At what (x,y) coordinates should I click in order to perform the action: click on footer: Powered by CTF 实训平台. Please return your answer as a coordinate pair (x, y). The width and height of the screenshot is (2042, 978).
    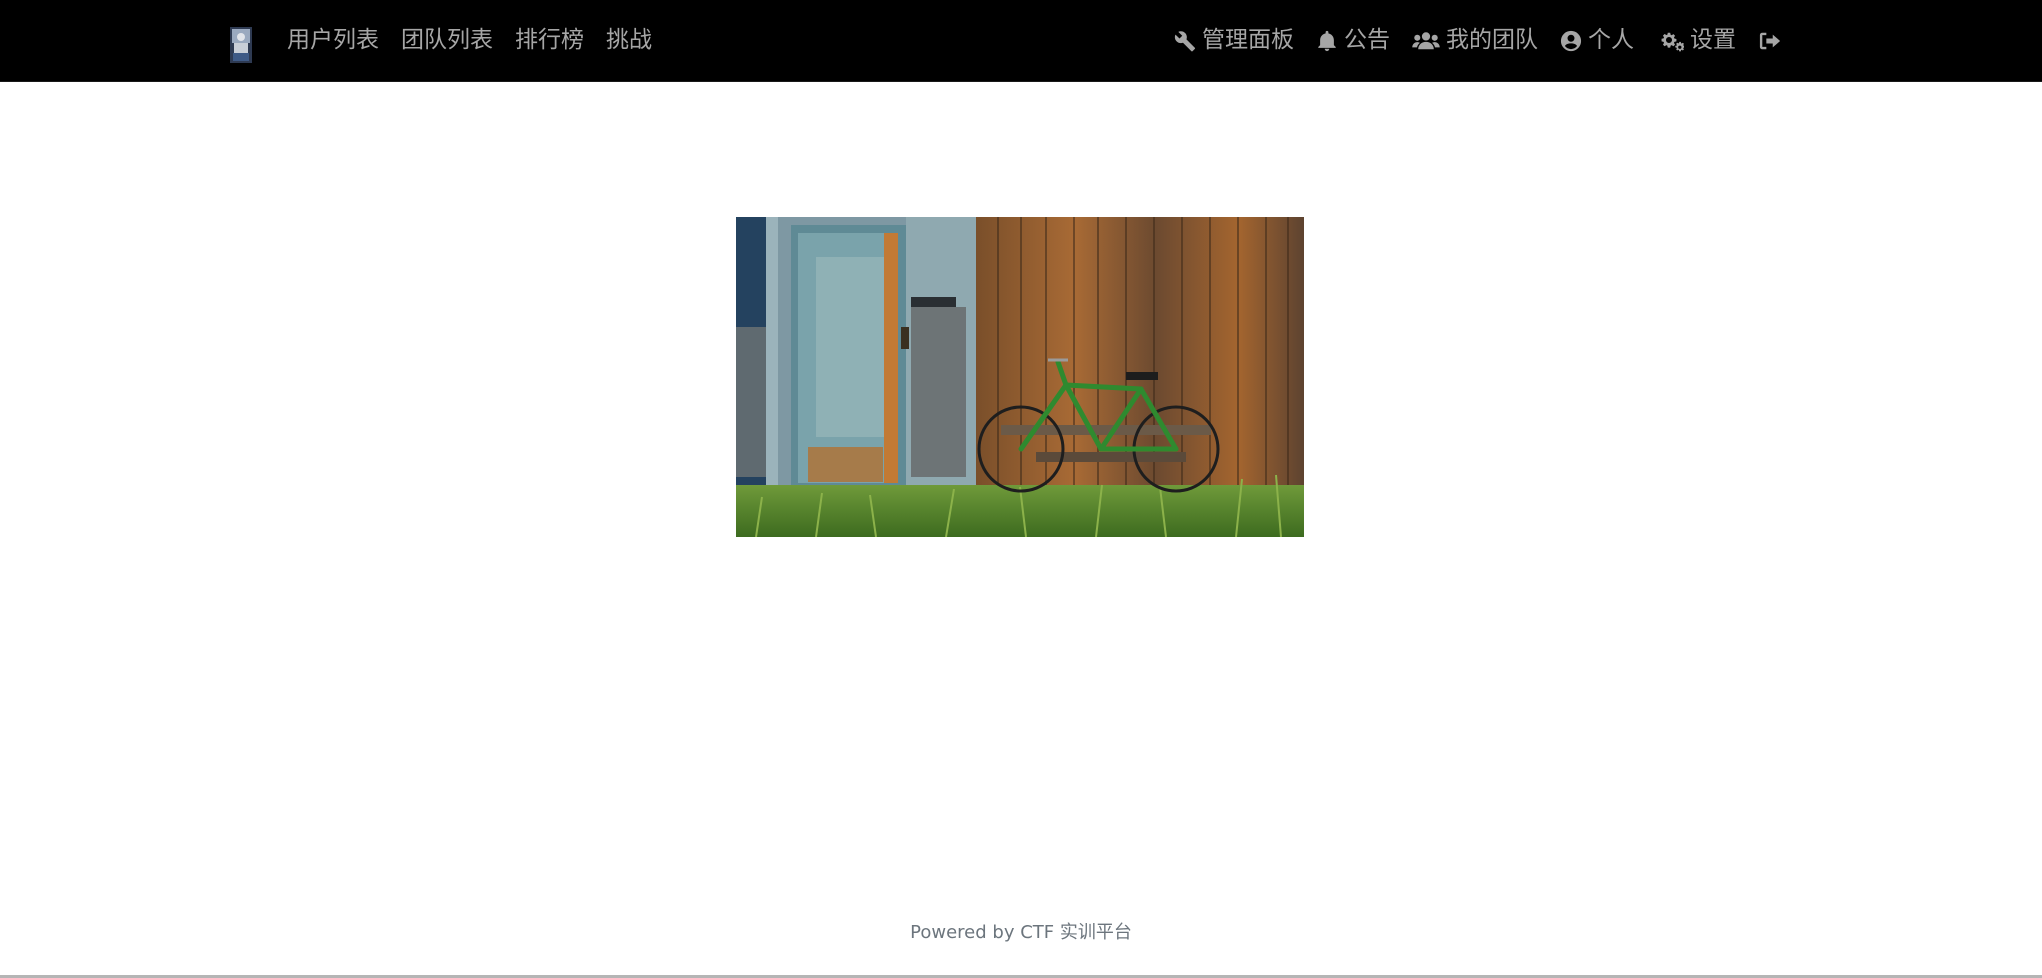
    Looking at the image, I should click on (1021, 931).